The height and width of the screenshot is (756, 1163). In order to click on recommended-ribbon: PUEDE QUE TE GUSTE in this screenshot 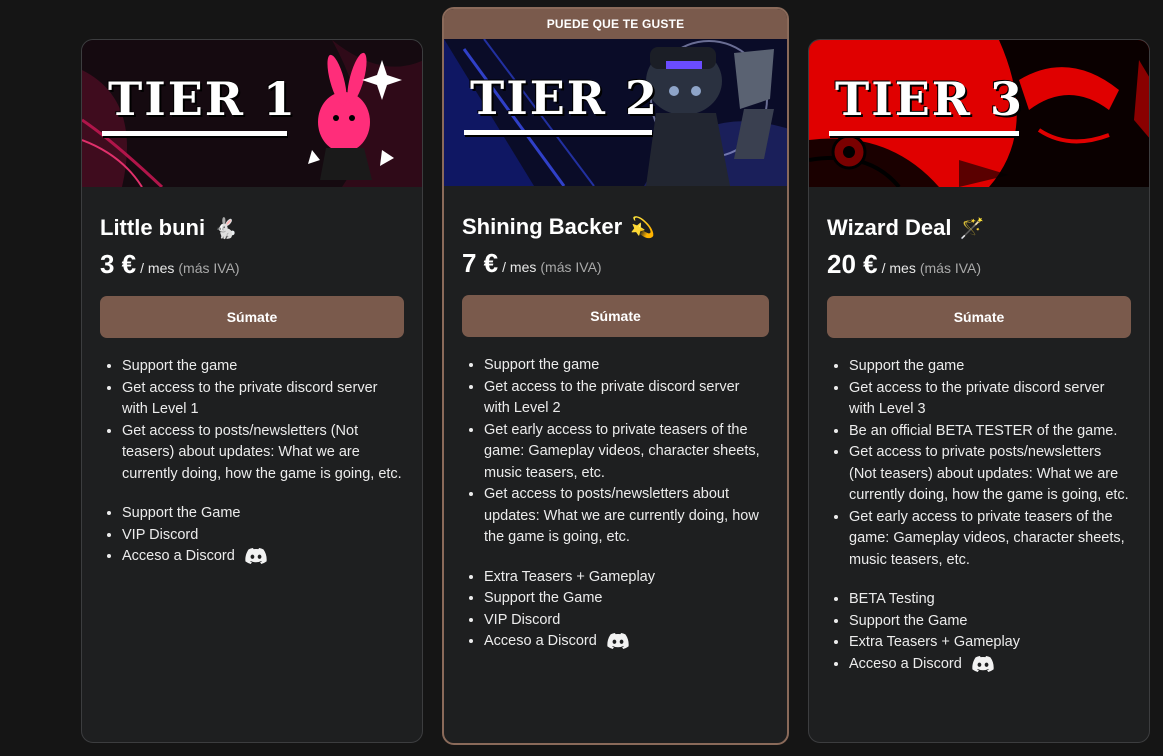, I will do `click(615, 24)`.